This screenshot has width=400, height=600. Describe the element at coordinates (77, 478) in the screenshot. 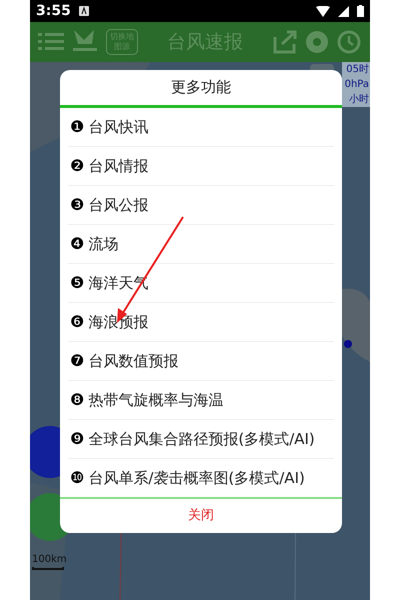

I see `number-icon: ❿` at that location.